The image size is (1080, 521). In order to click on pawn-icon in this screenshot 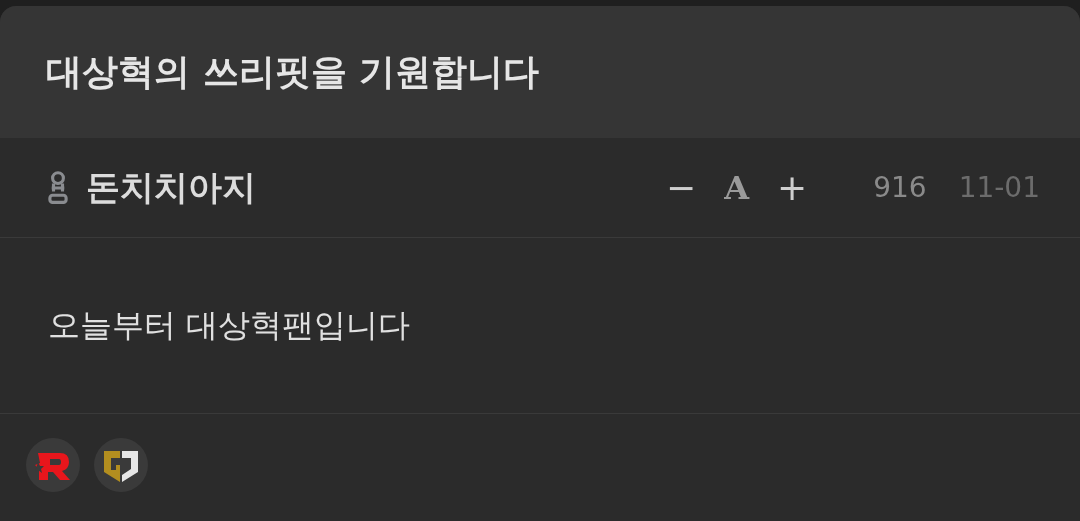, I will do `click(58, 187)`.